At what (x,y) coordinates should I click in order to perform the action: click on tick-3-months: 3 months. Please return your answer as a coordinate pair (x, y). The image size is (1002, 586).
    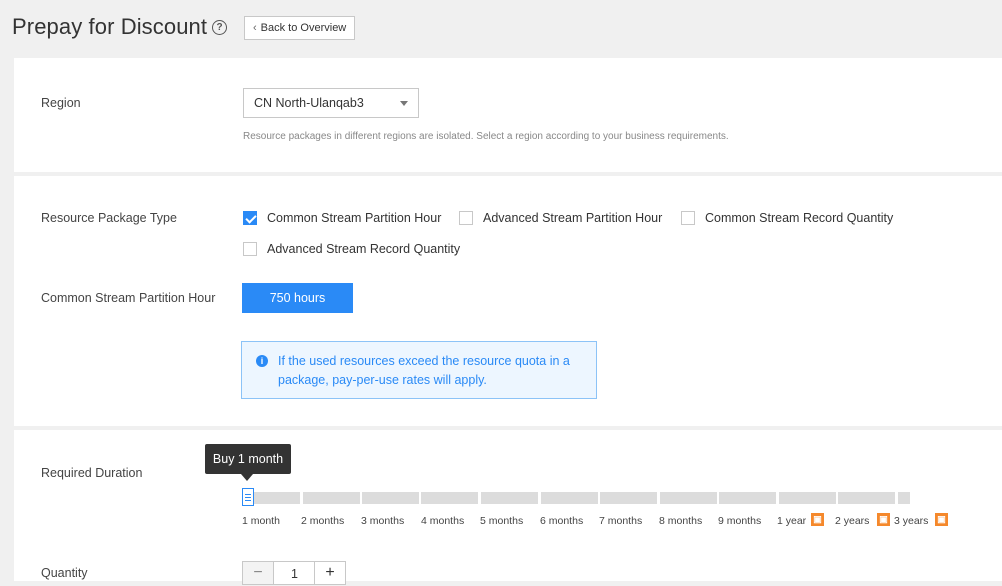
    Looking at the image, I should click on (382, 521).